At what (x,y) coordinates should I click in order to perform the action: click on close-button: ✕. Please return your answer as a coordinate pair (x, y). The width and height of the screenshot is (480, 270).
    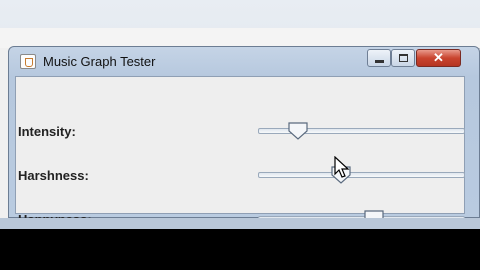
    Looking at the image, I should click on (438, 58).